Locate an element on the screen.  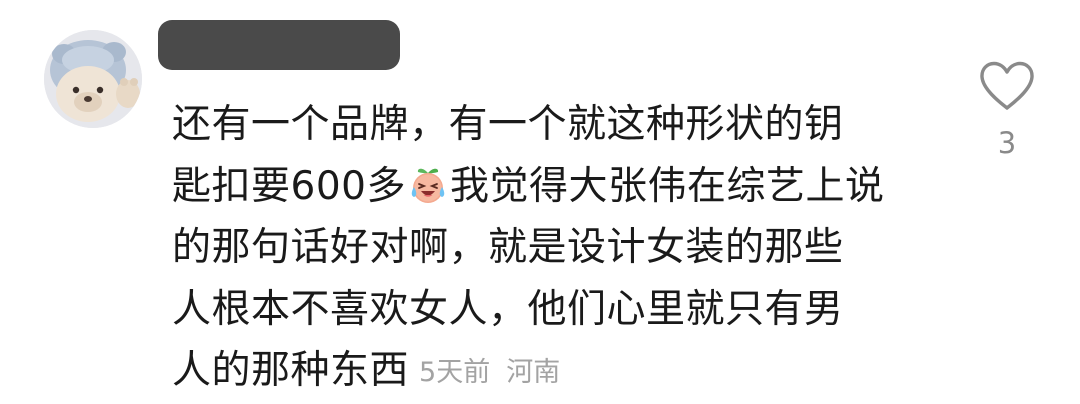
comment-text-segment: 我觉得大张伟在综艺上说 is located at coordinates (667, 186).